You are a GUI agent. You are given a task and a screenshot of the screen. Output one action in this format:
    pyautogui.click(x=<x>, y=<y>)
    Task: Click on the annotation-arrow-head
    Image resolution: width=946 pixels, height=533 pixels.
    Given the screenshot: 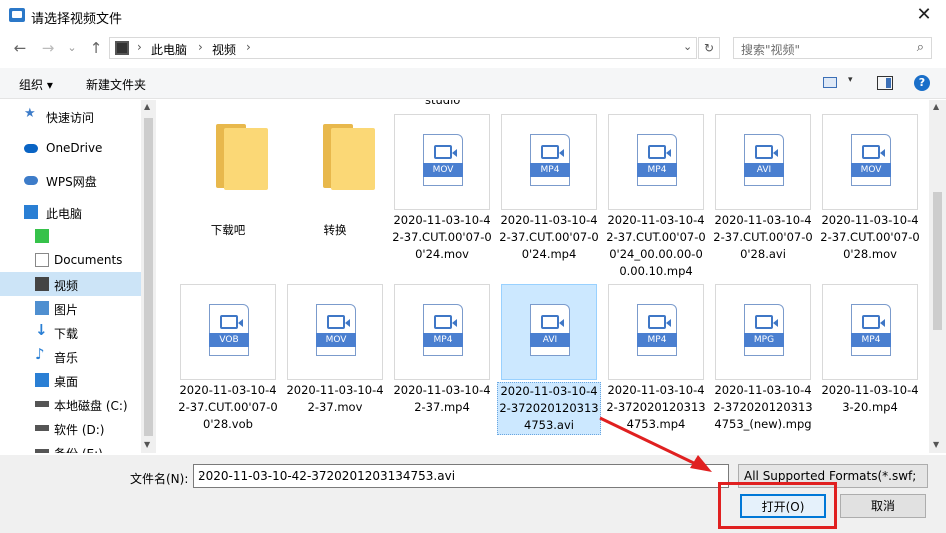 What is the action you would take?
    pyautogui.click(x=701, y=463)
    